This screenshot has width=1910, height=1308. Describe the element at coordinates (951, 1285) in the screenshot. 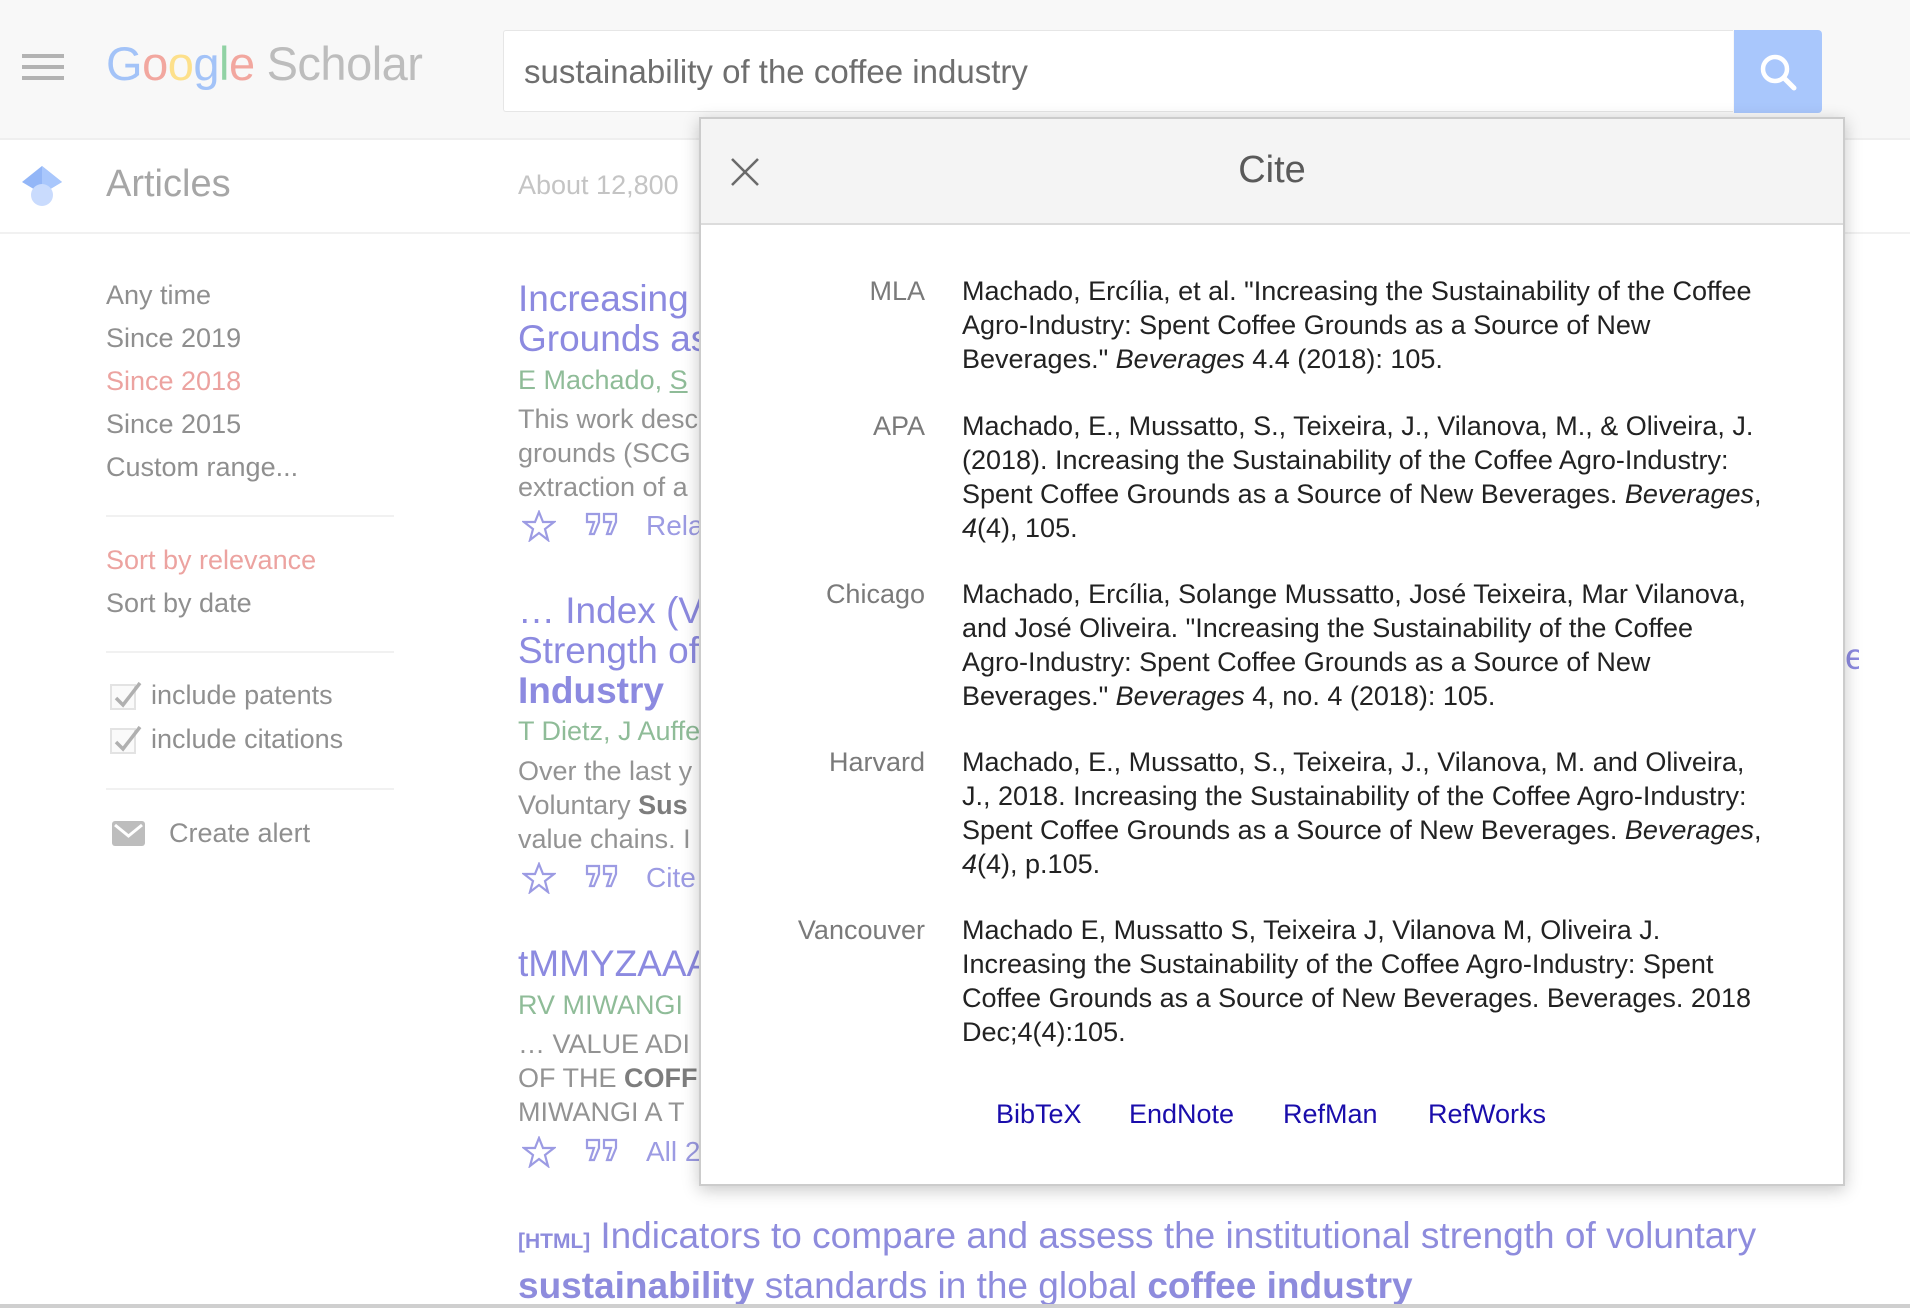

I see `title-text: standards in the global` at that location.